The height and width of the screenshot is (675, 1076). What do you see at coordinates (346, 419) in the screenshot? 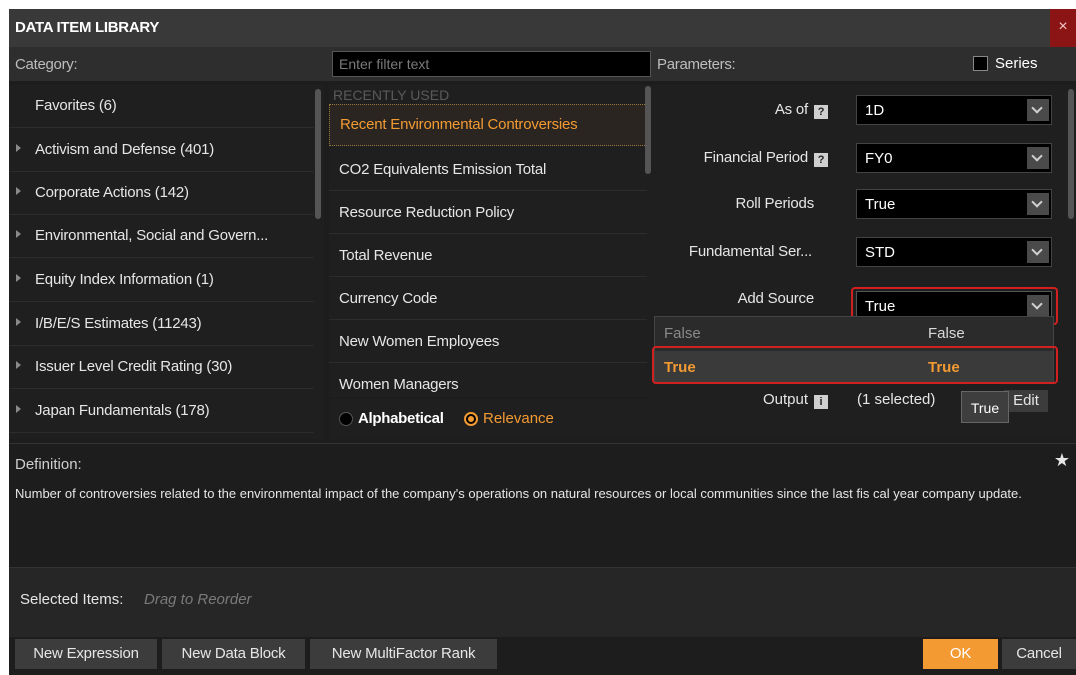
I see `alphabetical-radio` at bounding box center [346, 419].